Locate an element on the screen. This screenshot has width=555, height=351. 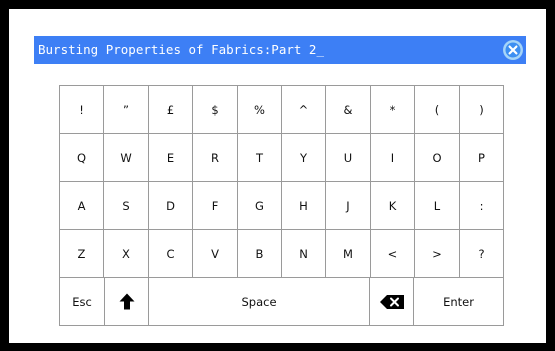
key-label: ! is located at coordinates (81, 109).